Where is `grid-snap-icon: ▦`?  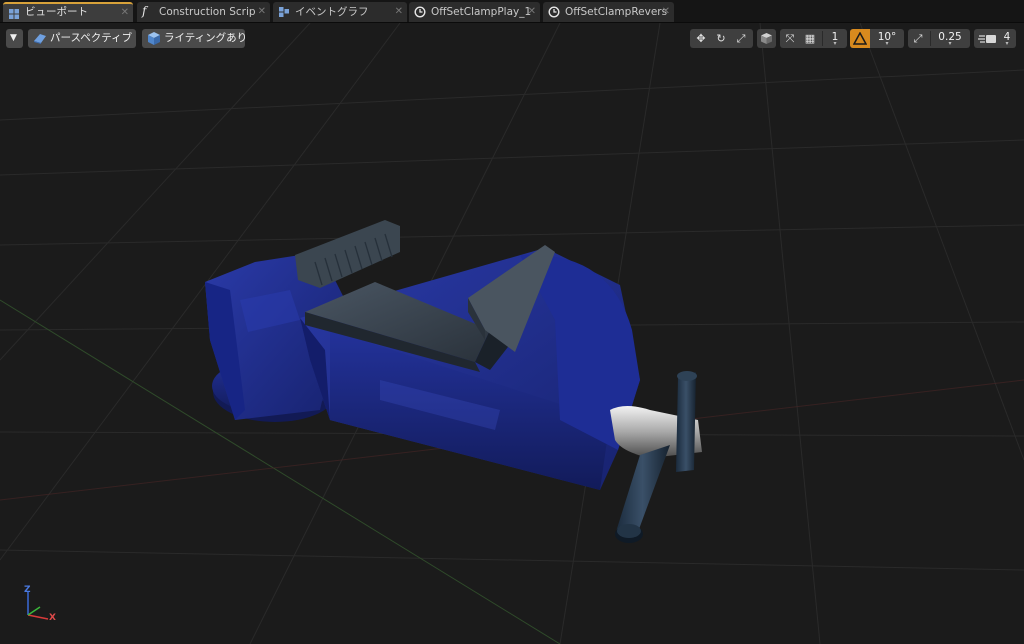
grid-snap-icon: ▦ is located at coordinates (810, 38).